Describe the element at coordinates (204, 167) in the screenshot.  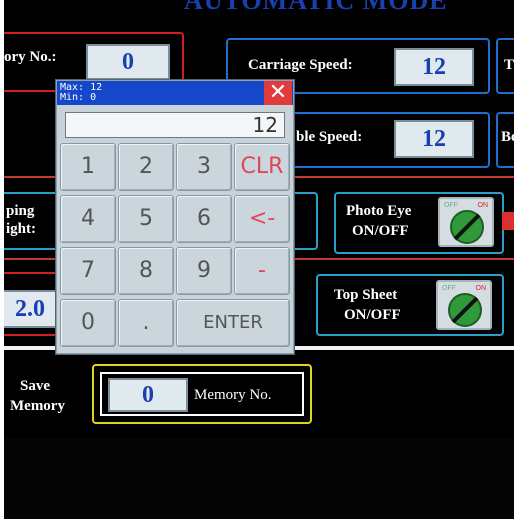
I see `key-3: 3` at that location.